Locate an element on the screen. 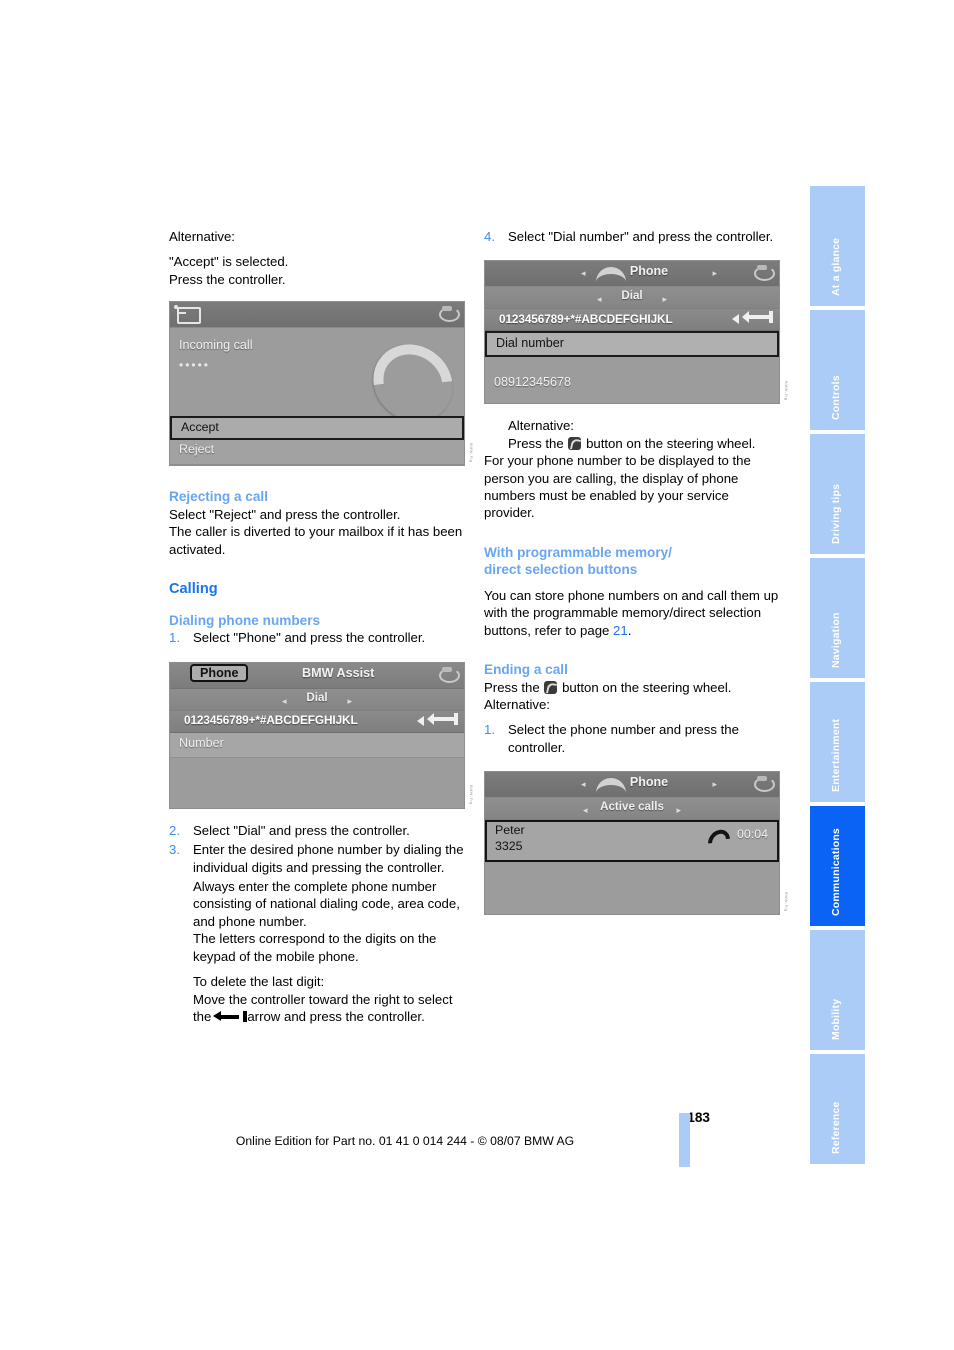 The width and height of the screenshot is (954, 1350). sidebar-tab-at-a-glance: At a glance is located at coordinates (837, 246).